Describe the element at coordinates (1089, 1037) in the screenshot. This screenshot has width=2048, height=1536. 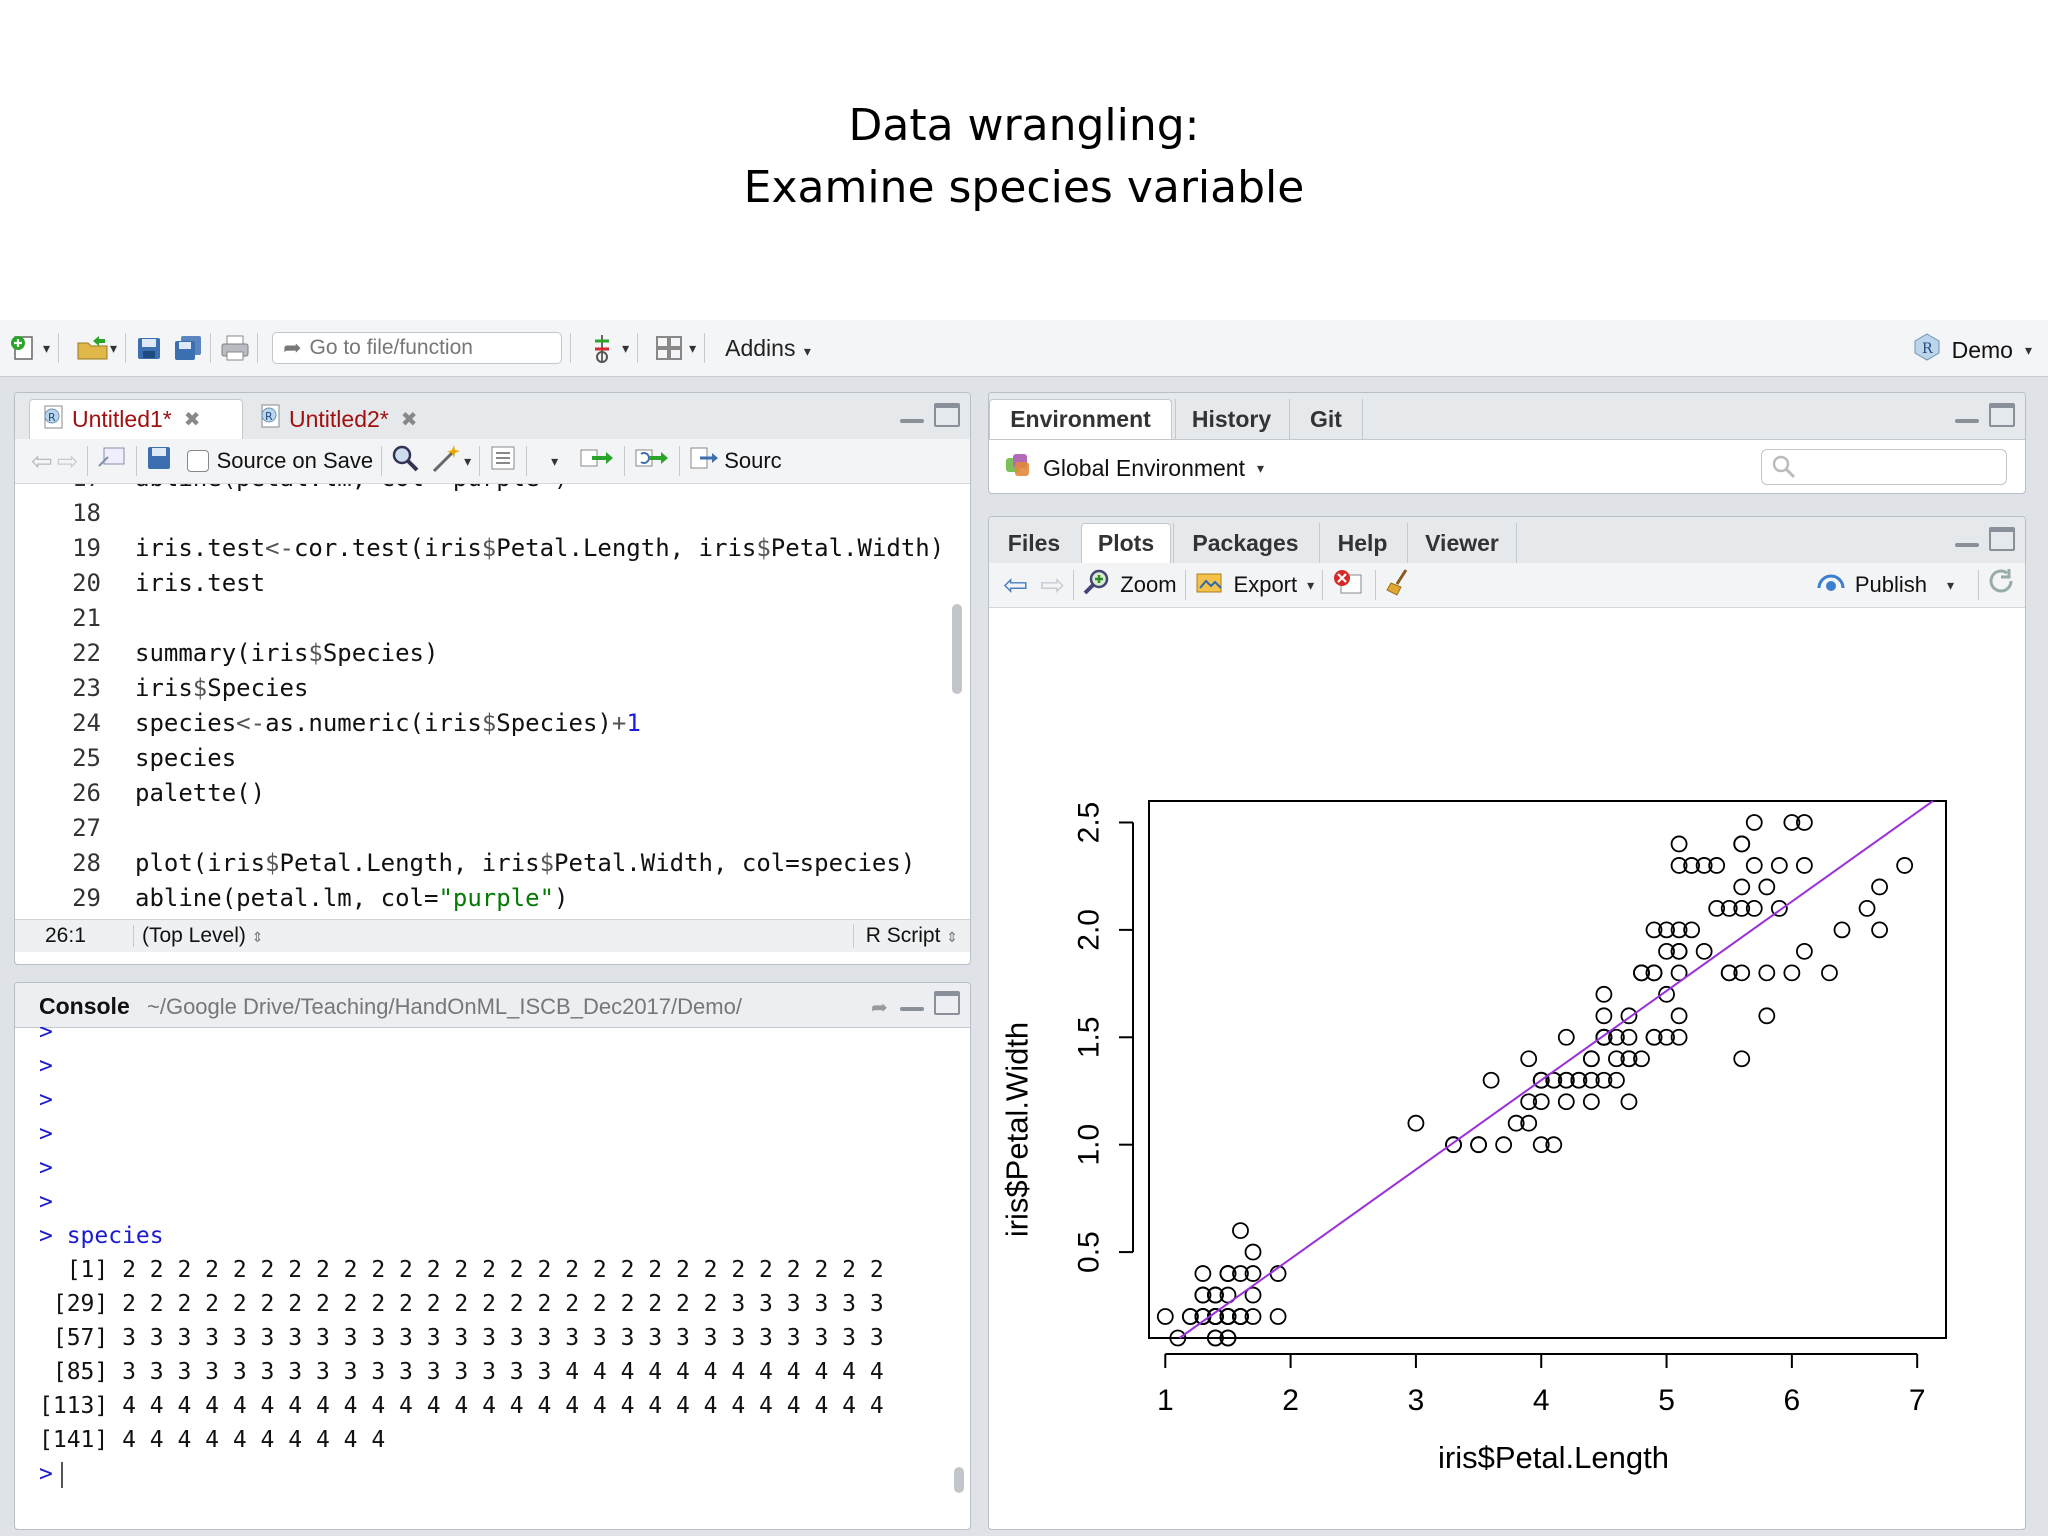
I see `y-tick-label: 1.5` at that location.